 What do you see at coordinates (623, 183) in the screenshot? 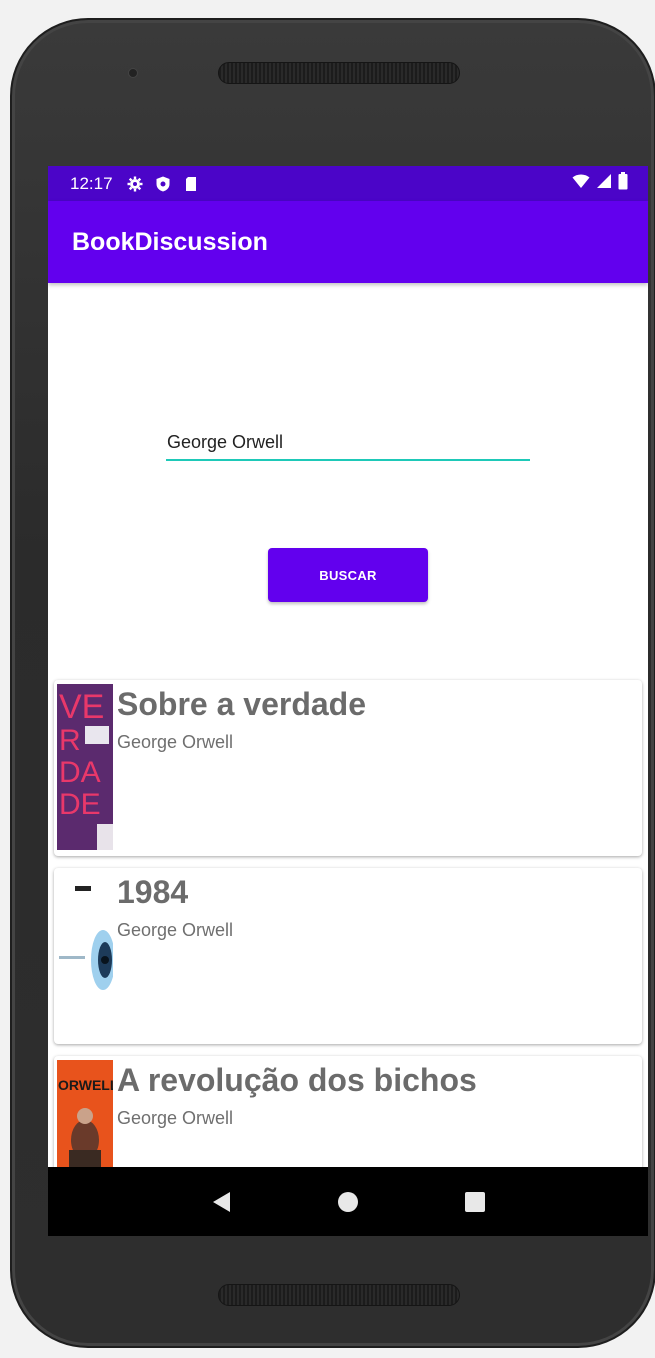
I see `battery-icon` at bounding box center [623, 183].